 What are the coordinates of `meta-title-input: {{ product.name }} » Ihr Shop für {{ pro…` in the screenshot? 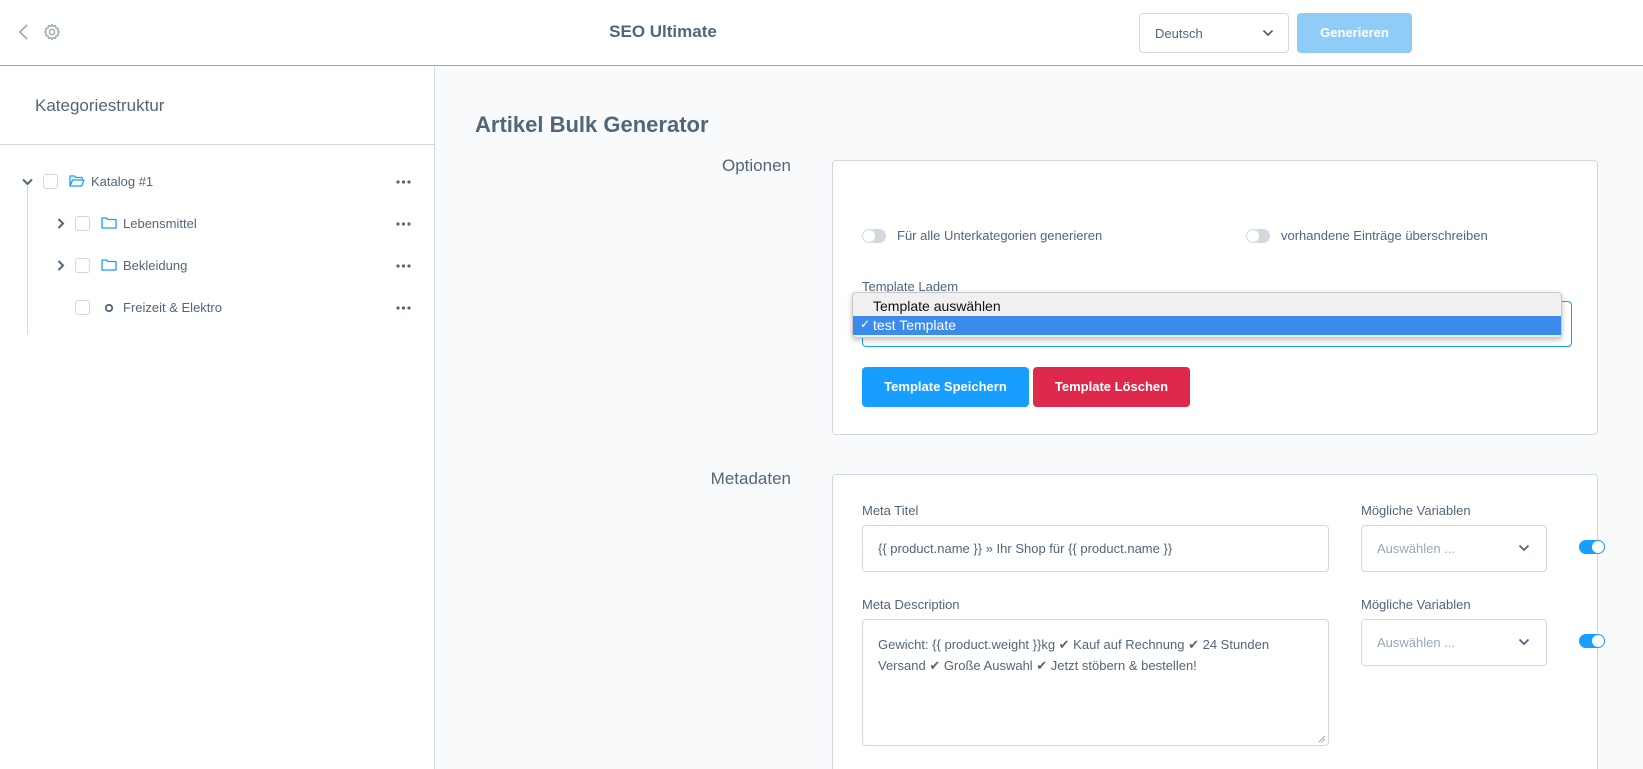 It's located at (1095, 548).